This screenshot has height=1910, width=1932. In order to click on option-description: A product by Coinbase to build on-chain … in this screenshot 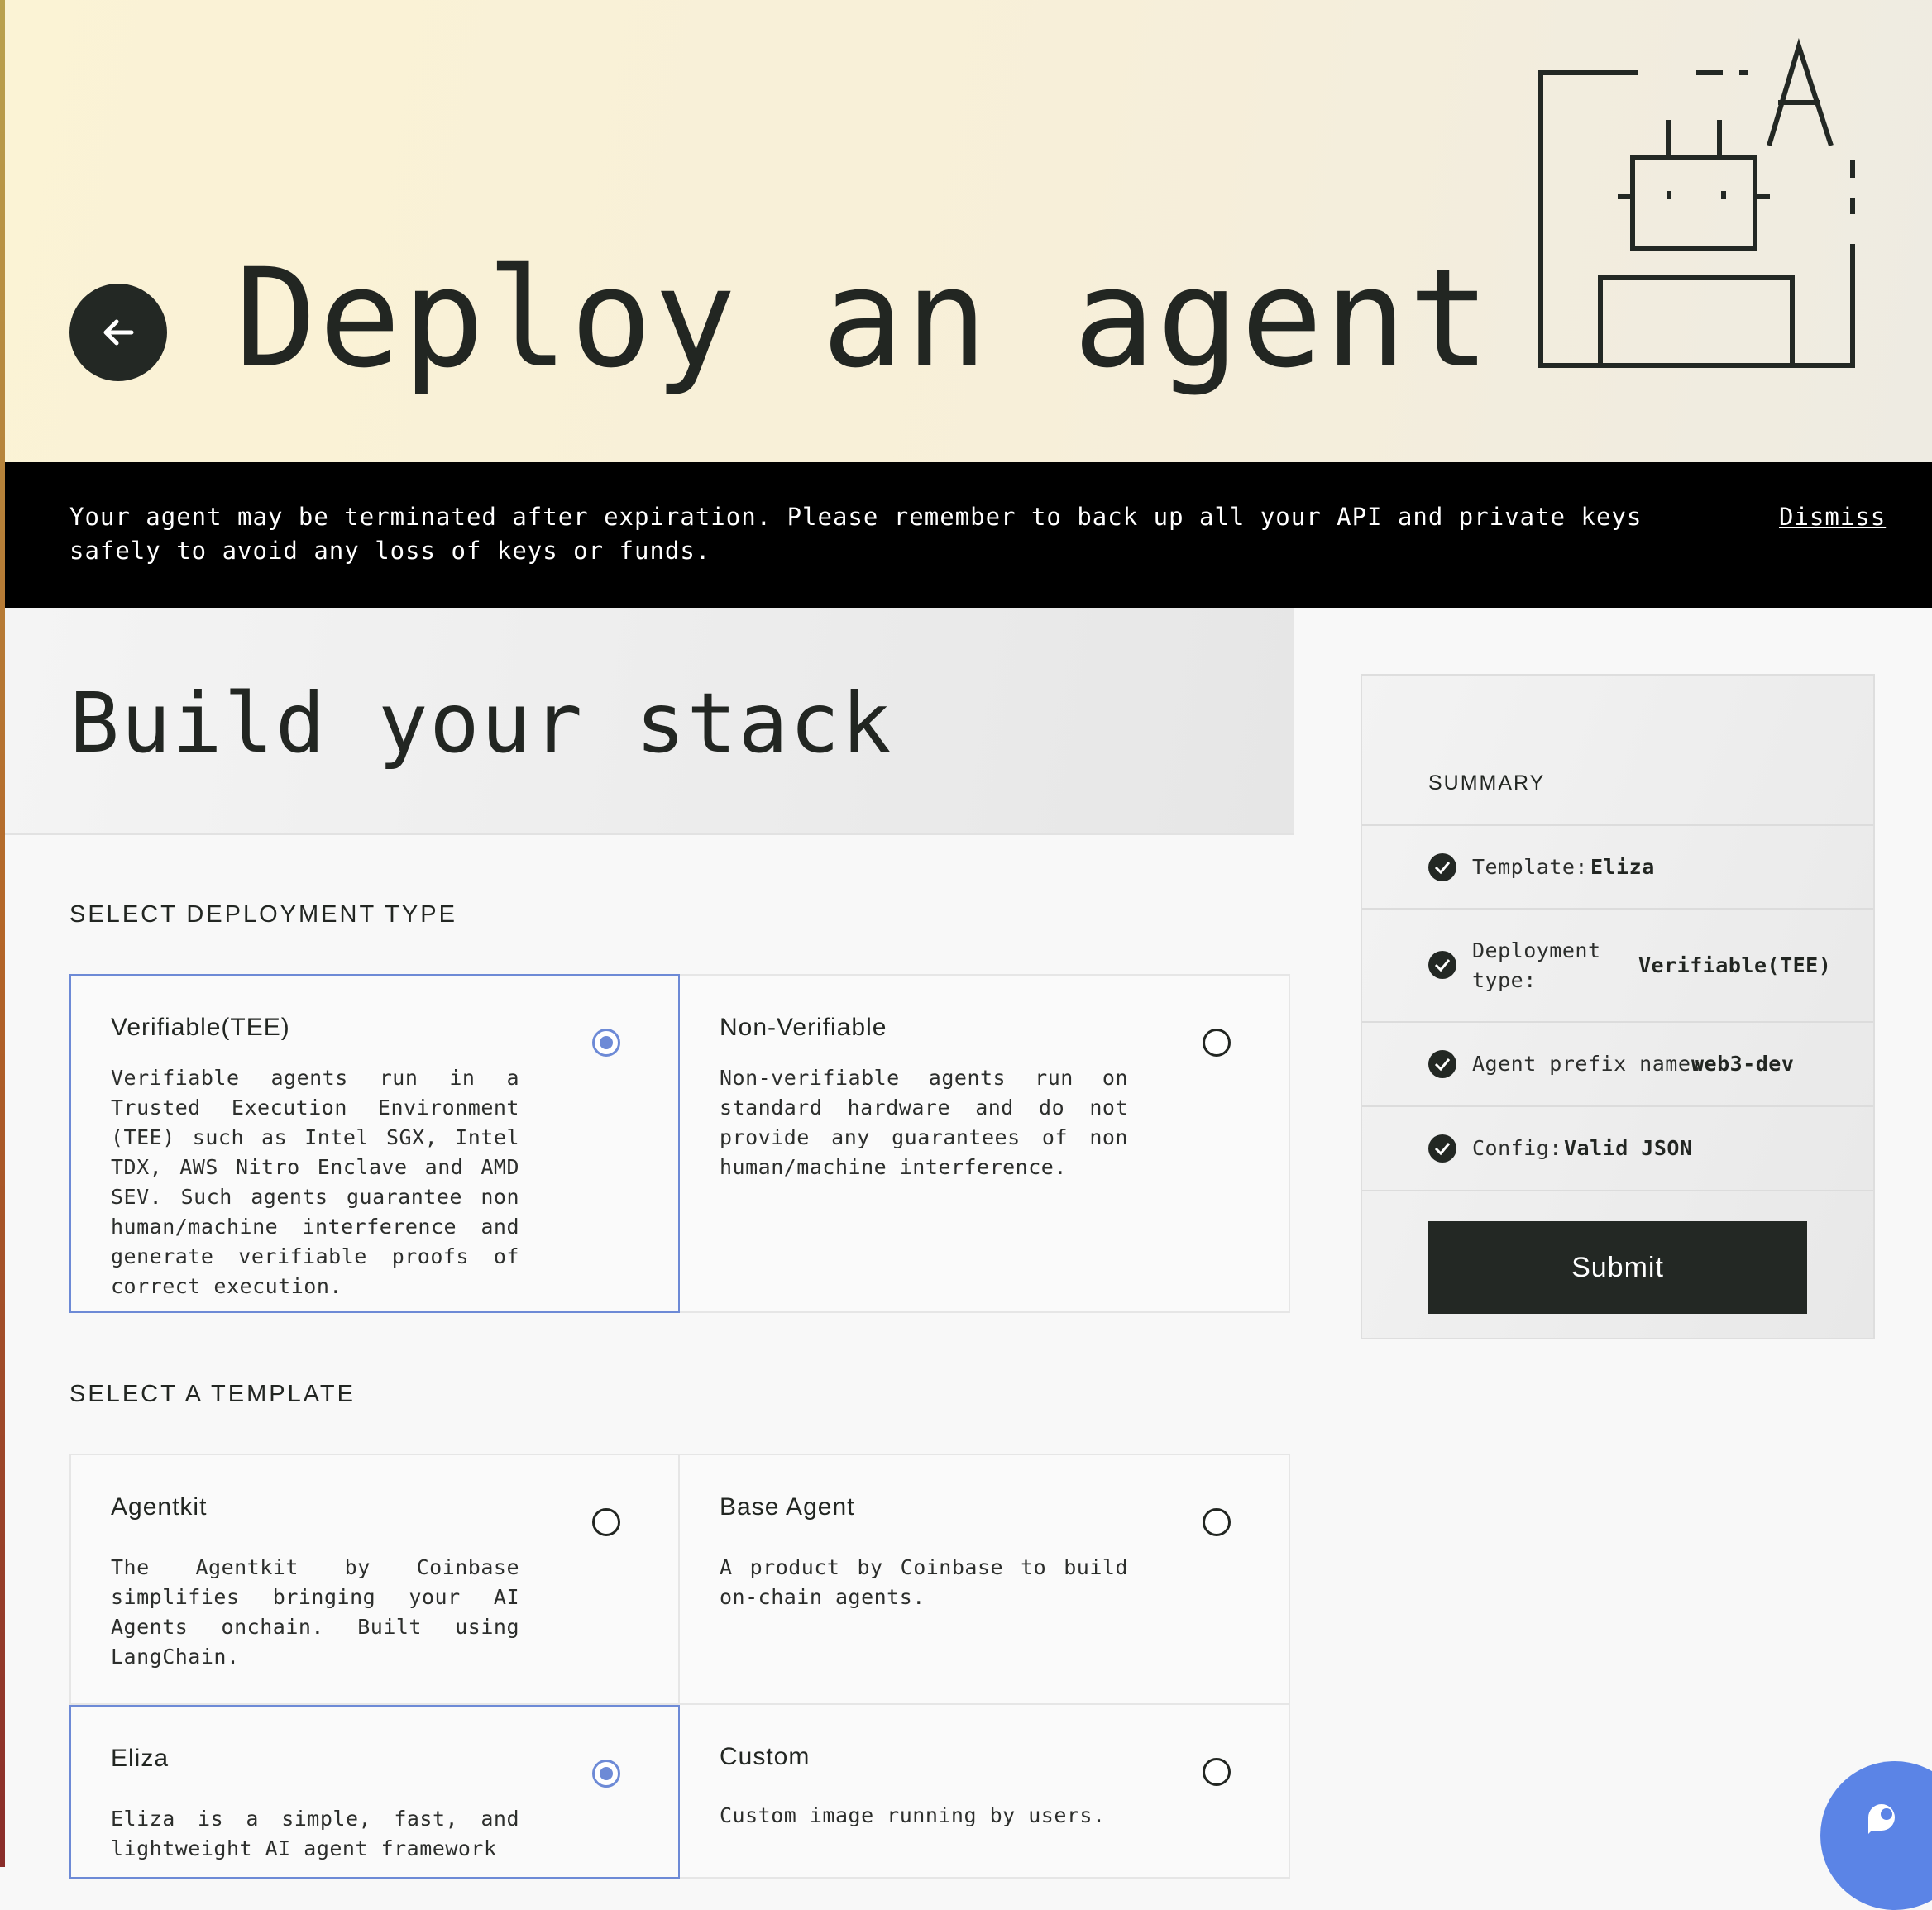, I will do `click(924, 1582)`.